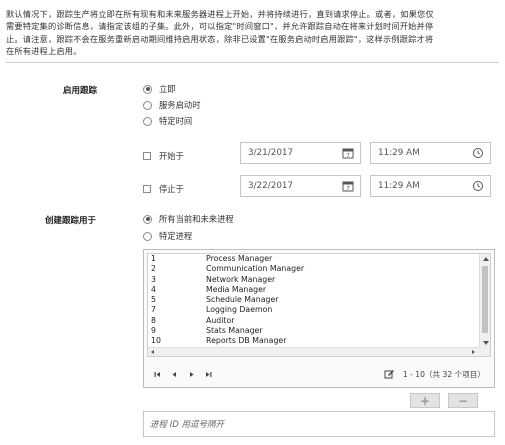 This screenshot has width=505, height=445. I want to click on radio-specific-processes: 特定进程, so click(167, 236).